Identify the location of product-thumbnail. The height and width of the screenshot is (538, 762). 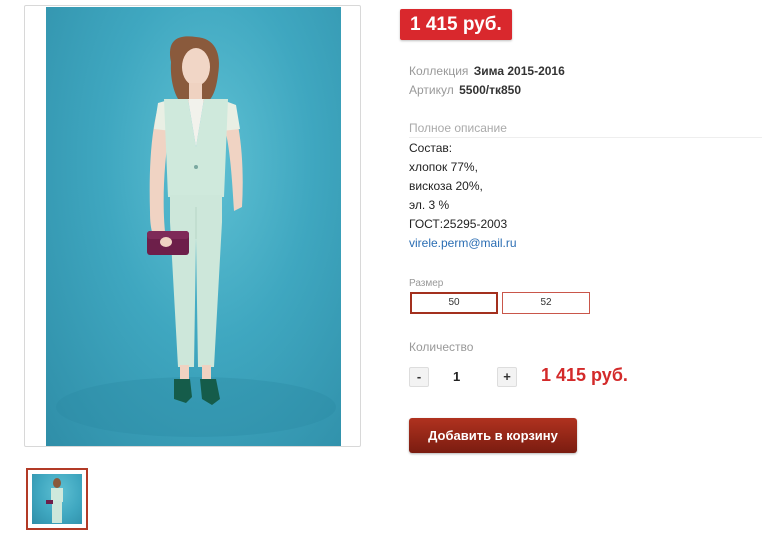
(57, 499).